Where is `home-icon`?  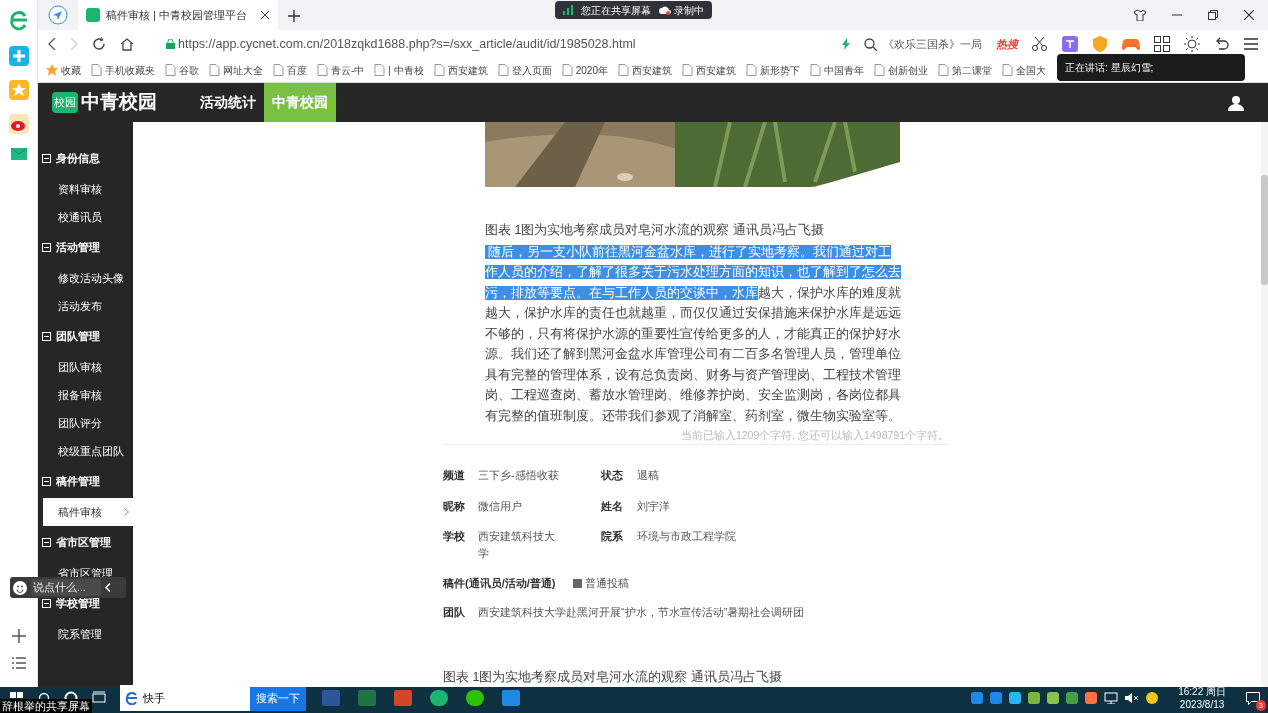 home-icon is located at coordinates (127, 44).